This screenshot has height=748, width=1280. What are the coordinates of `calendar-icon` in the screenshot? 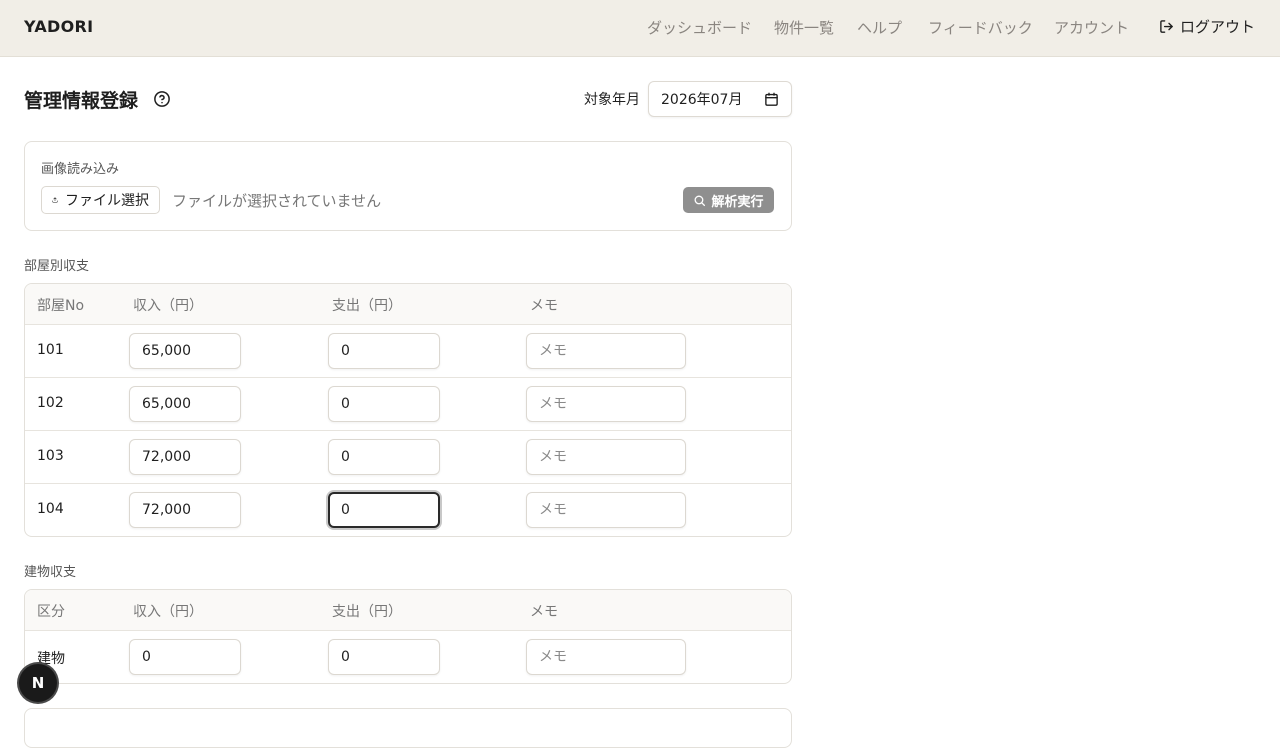 It's located at (771, 99).